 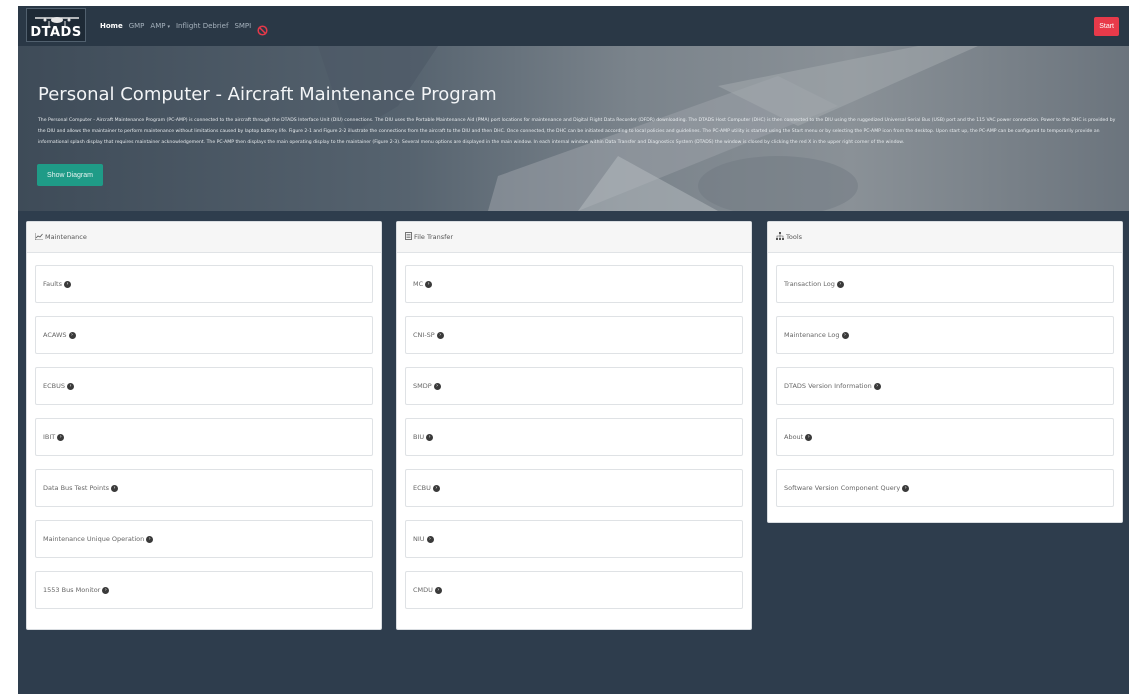 I want to click on file-icon, so click(x=408, y=237).